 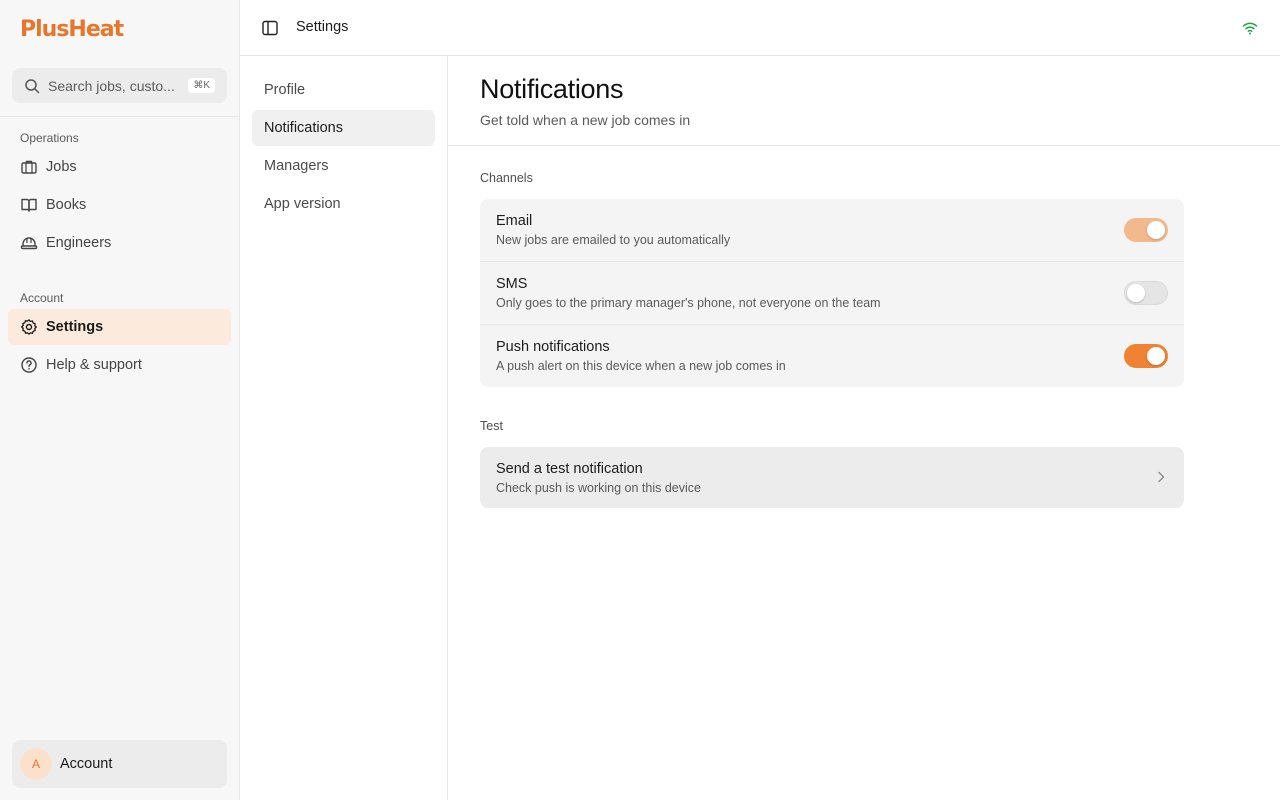 I want to click on sidebar-item-label: Books, so click(x=66, y=205).